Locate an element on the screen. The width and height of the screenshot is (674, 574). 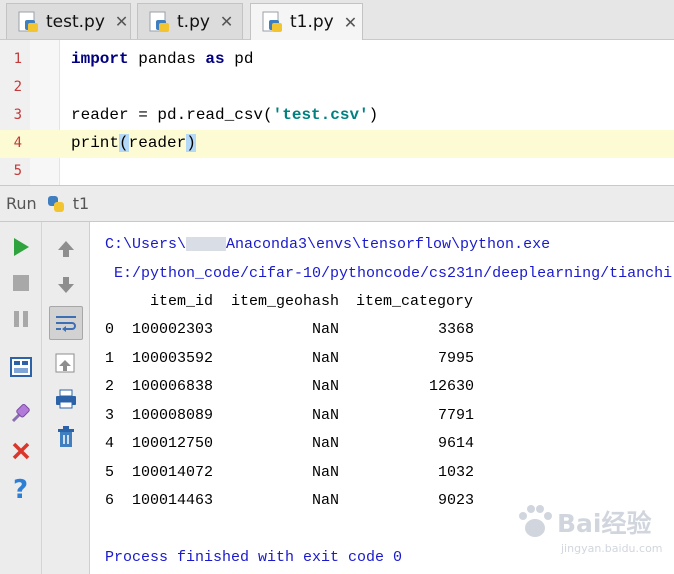
run-toolbar-primary: ? is located at coordinates (21, 398).